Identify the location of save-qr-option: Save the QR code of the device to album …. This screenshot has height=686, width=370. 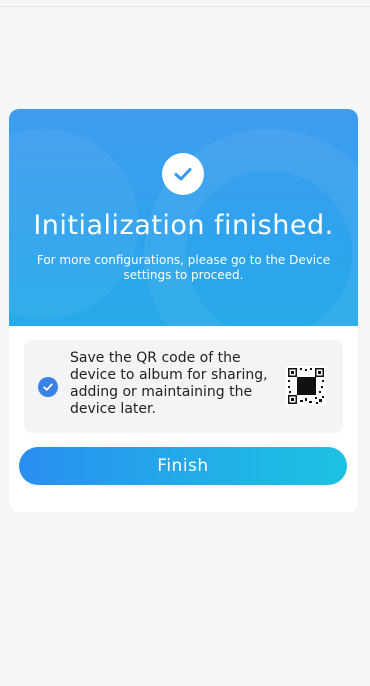
(183, 386).